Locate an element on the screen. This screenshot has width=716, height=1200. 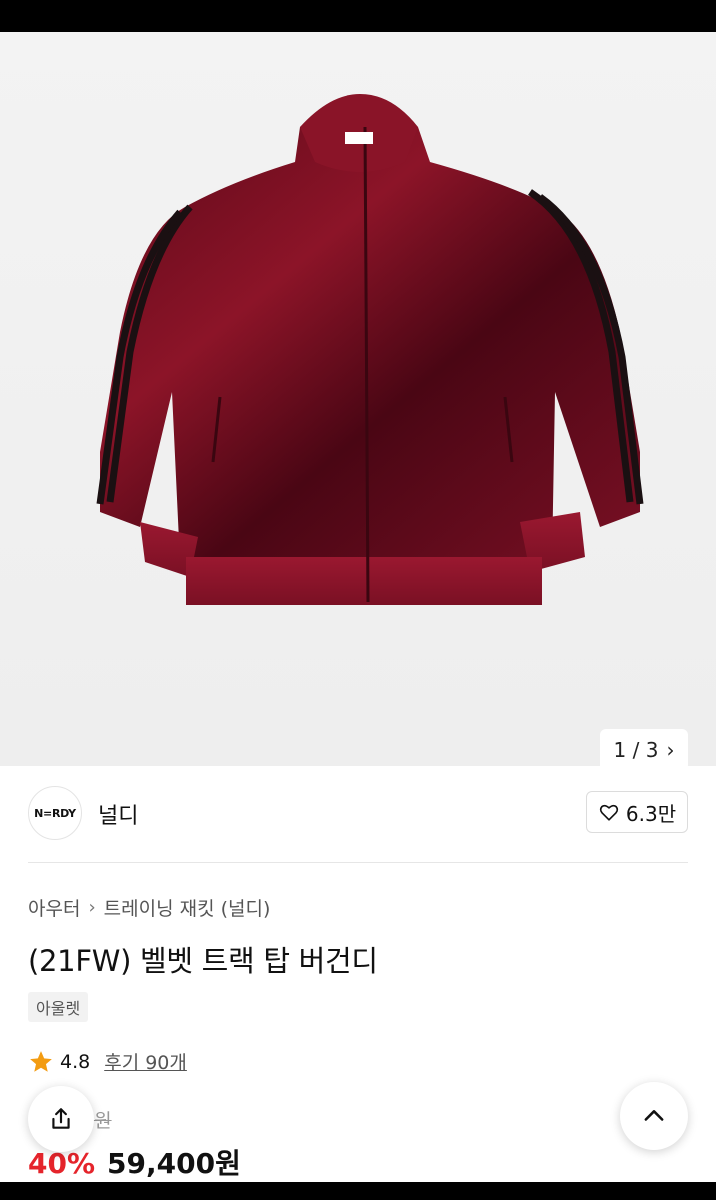
share-icon is located at coordinates (61, 1118).